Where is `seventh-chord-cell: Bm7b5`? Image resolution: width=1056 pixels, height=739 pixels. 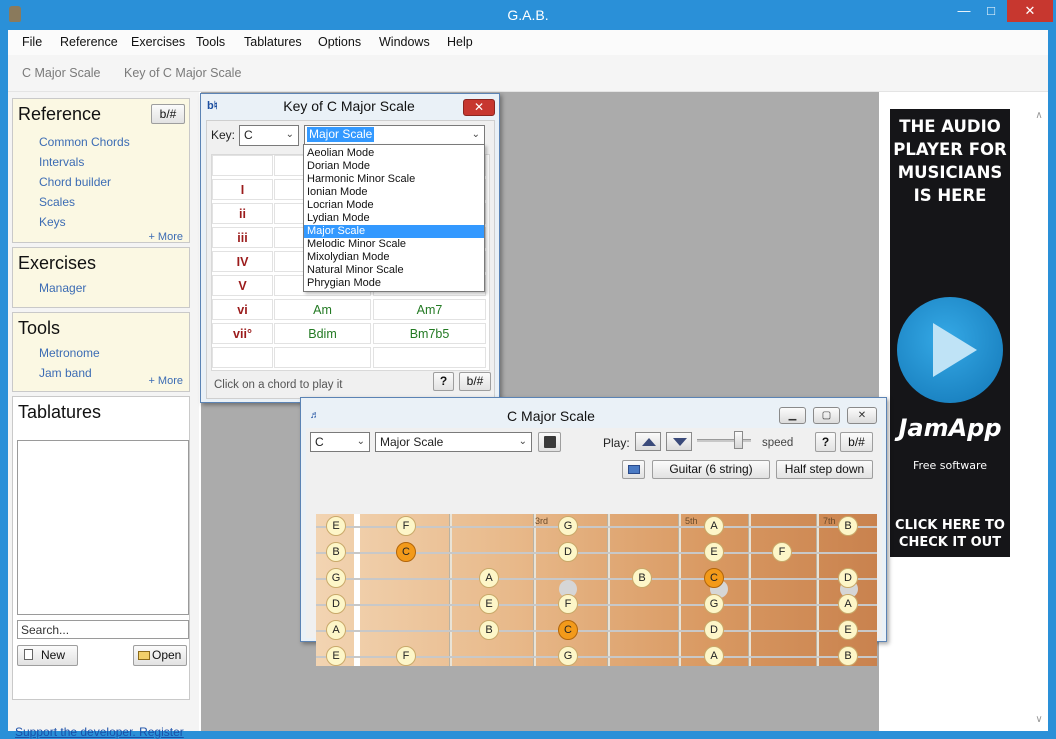 seventh-chord-cell: Bm7b5 is located at coordinates (429, 333).